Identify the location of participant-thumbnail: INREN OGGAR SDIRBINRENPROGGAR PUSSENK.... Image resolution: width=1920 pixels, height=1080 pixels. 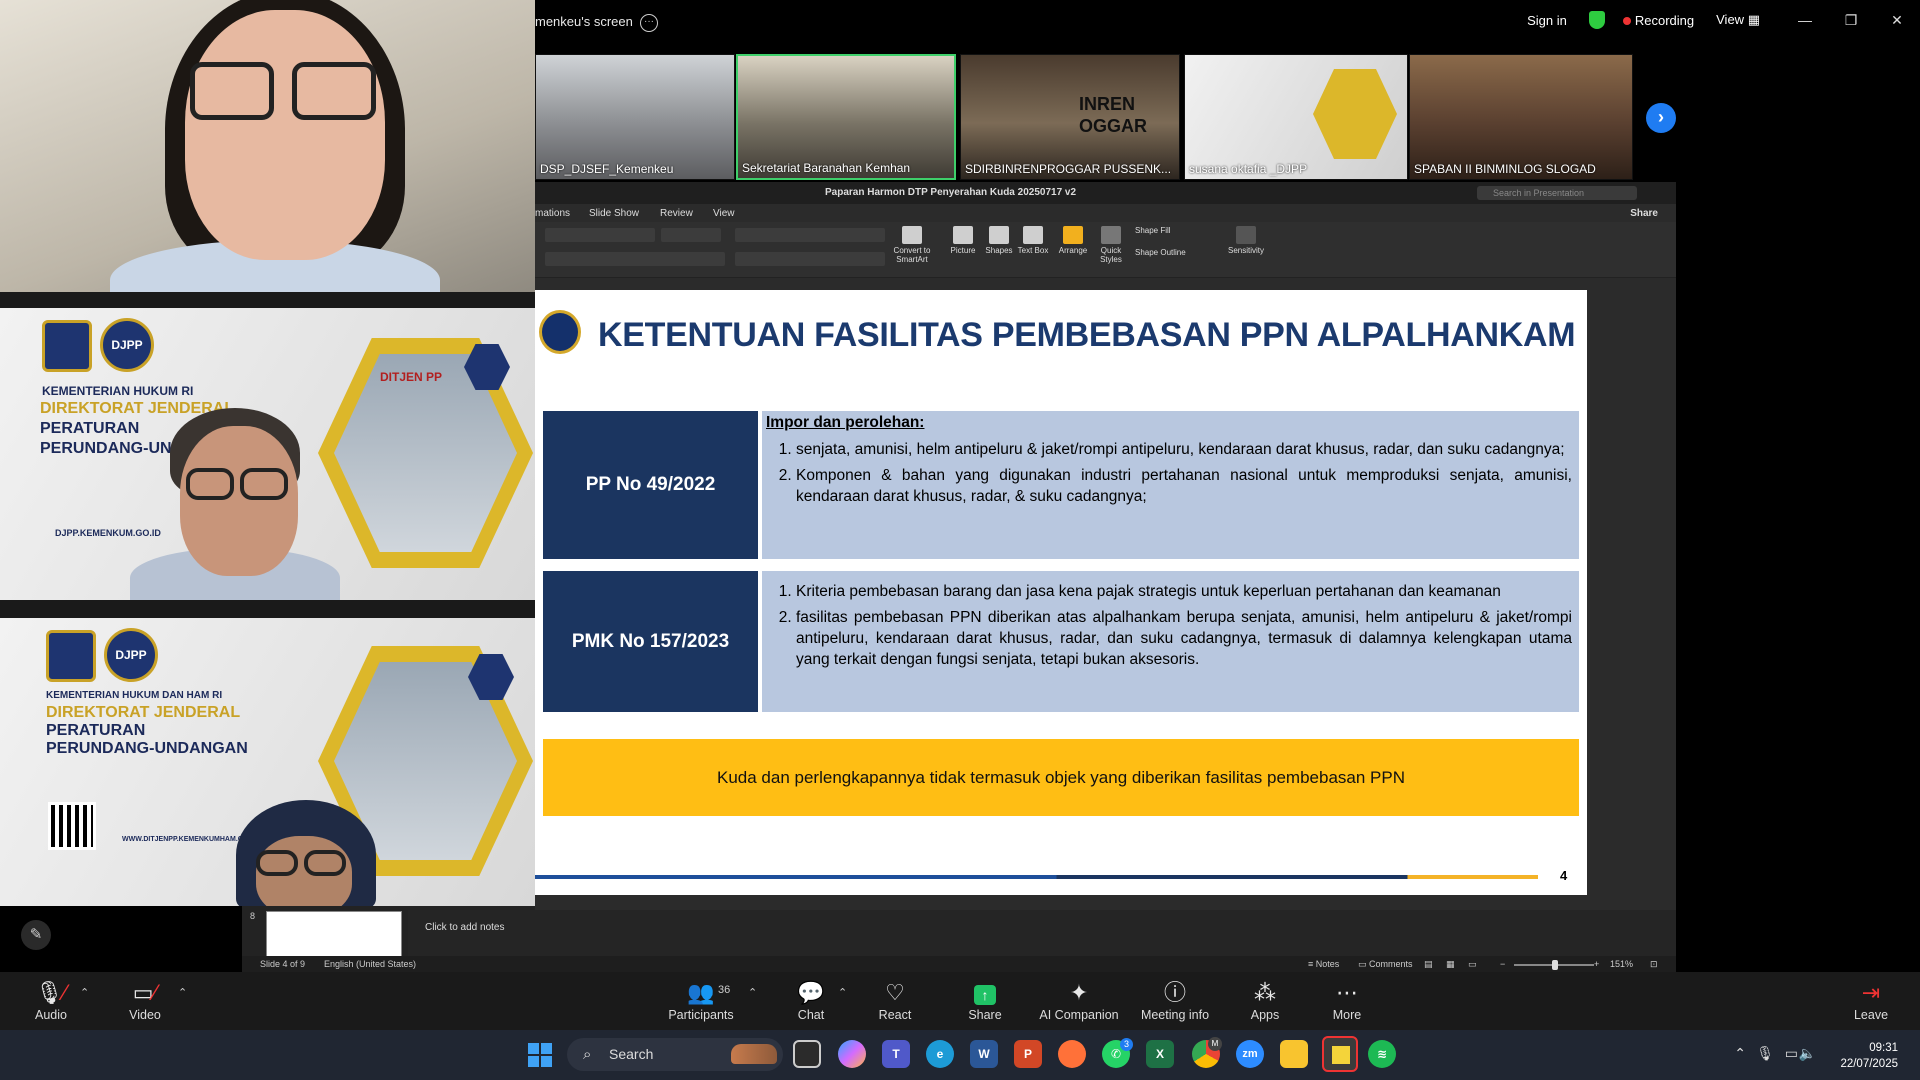
(1070, 117).